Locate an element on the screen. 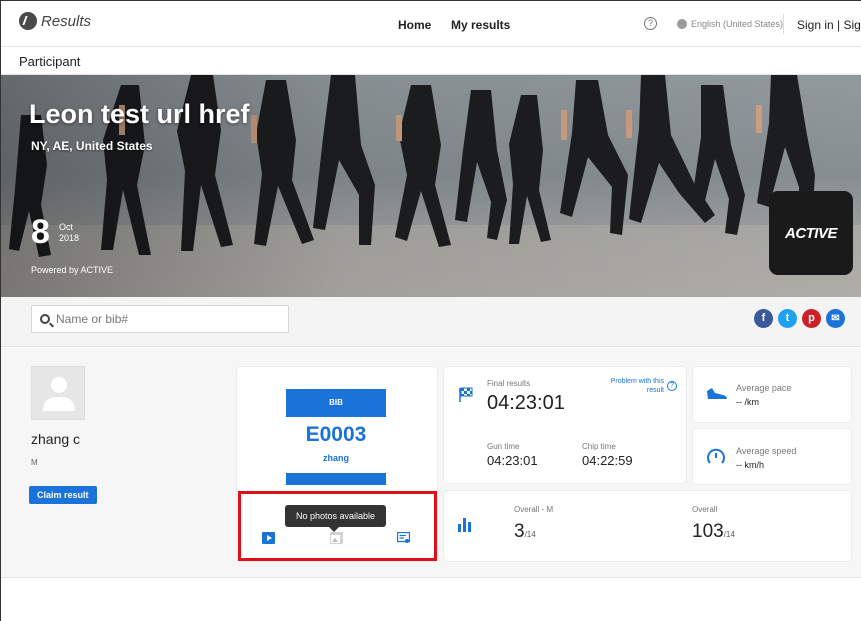  pinterest-share-icon: p is located at coordinates (811, 318).